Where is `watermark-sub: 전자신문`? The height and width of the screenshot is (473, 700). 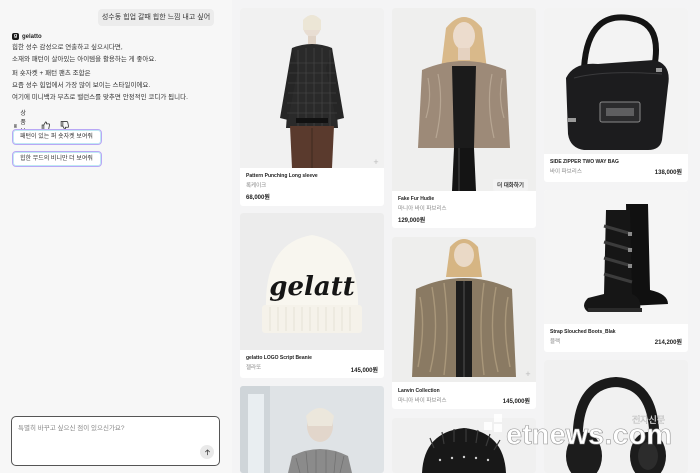 watermark-sub: 전자신문 is located at coordinates (648, 420).